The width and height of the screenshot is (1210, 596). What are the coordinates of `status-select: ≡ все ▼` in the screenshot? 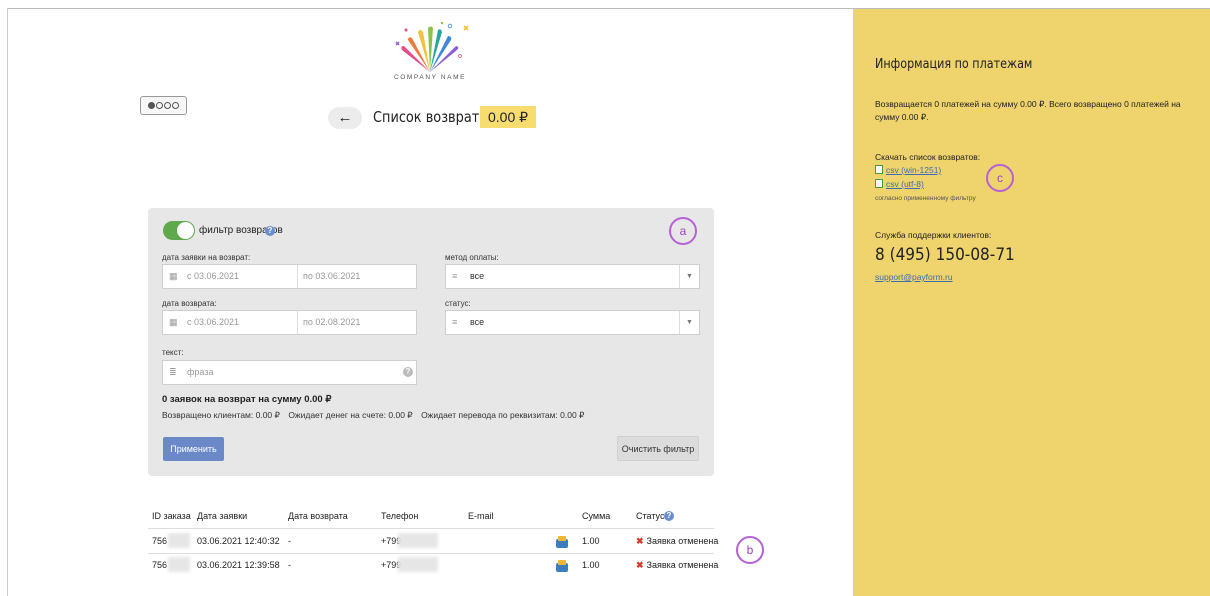 It's located at (572, 322).